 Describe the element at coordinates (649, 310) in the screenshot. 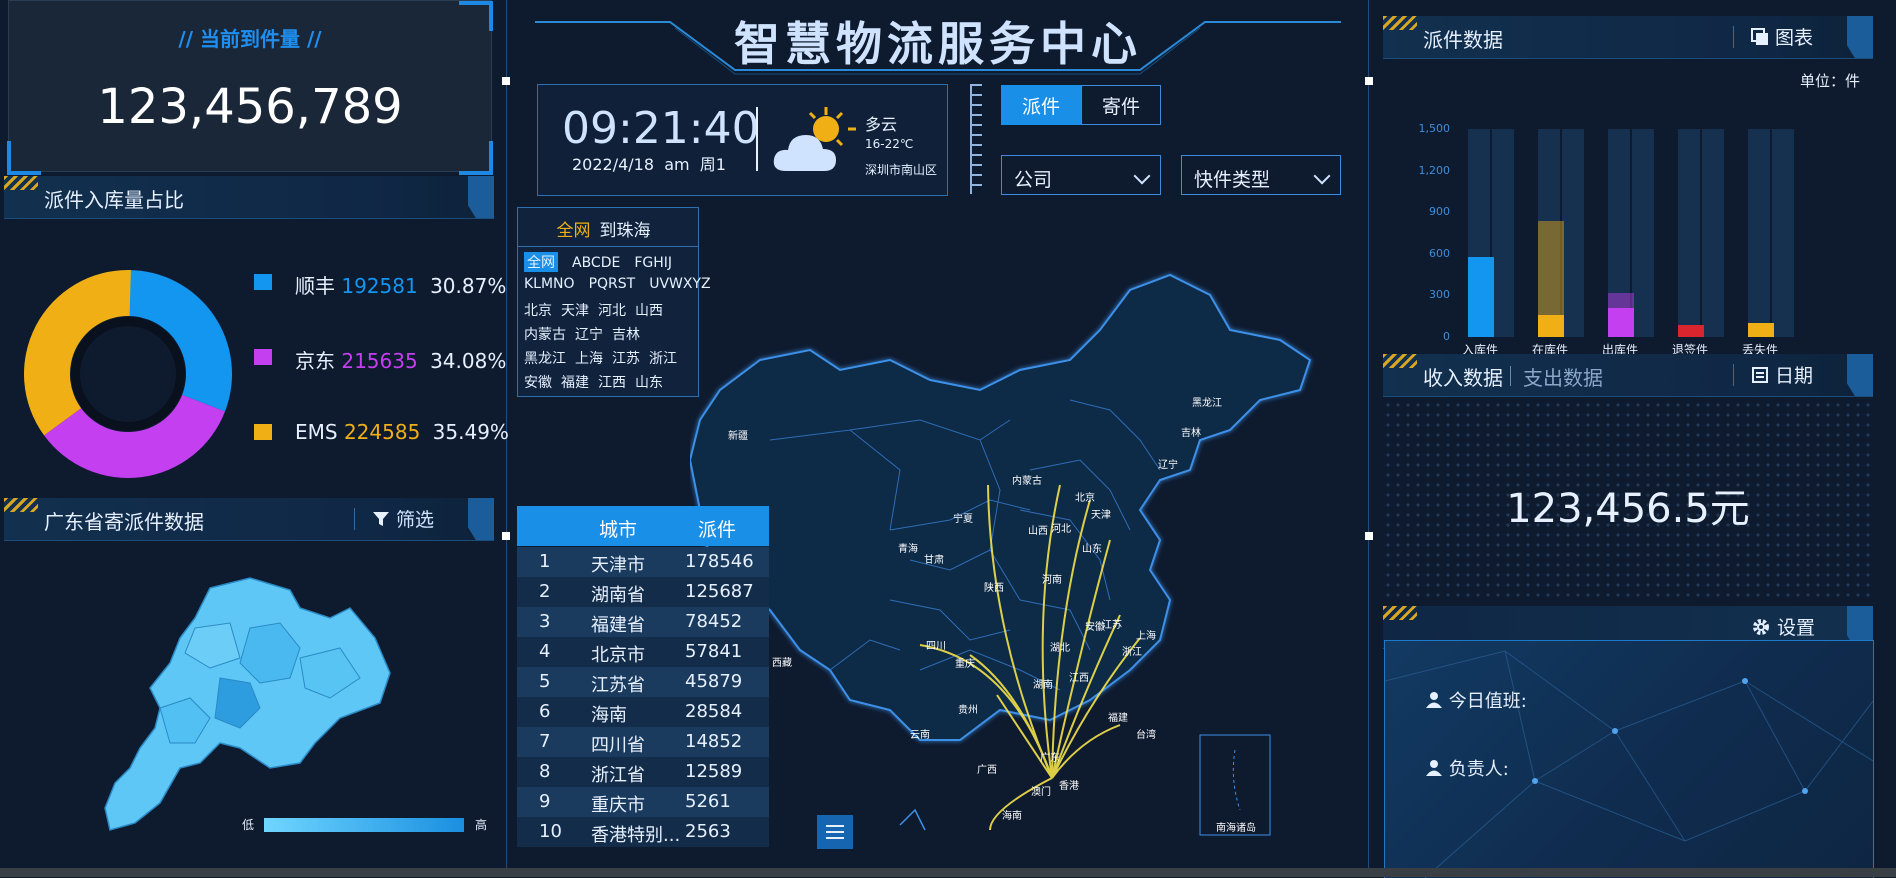

I see `region-option: 山西` at that location.